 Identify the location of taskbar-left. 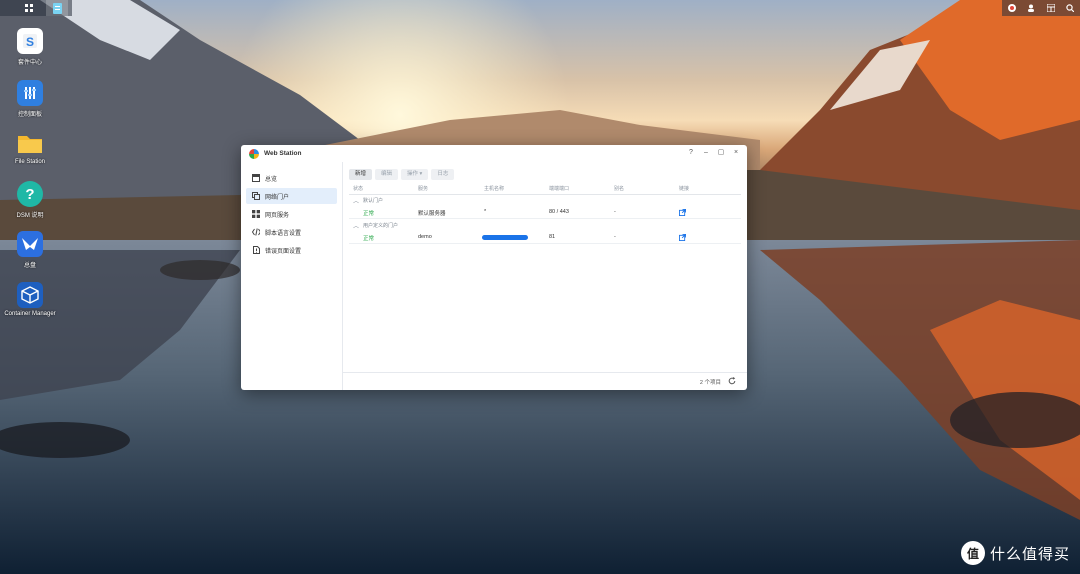
(36, 8).